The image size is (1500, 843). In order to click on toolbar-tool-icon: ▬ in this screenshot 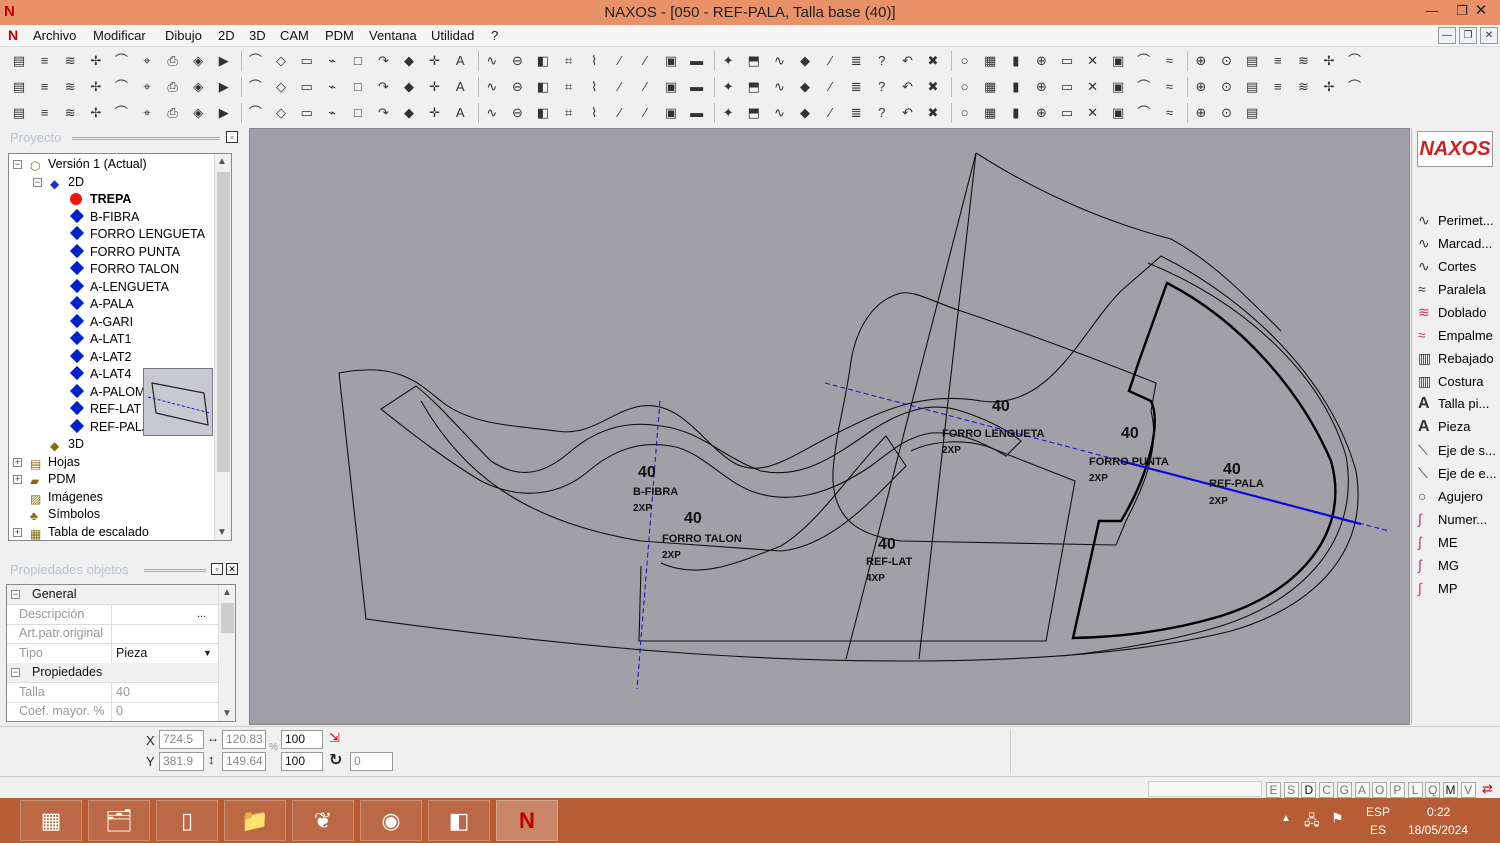, I will do `click(697, 87)`.